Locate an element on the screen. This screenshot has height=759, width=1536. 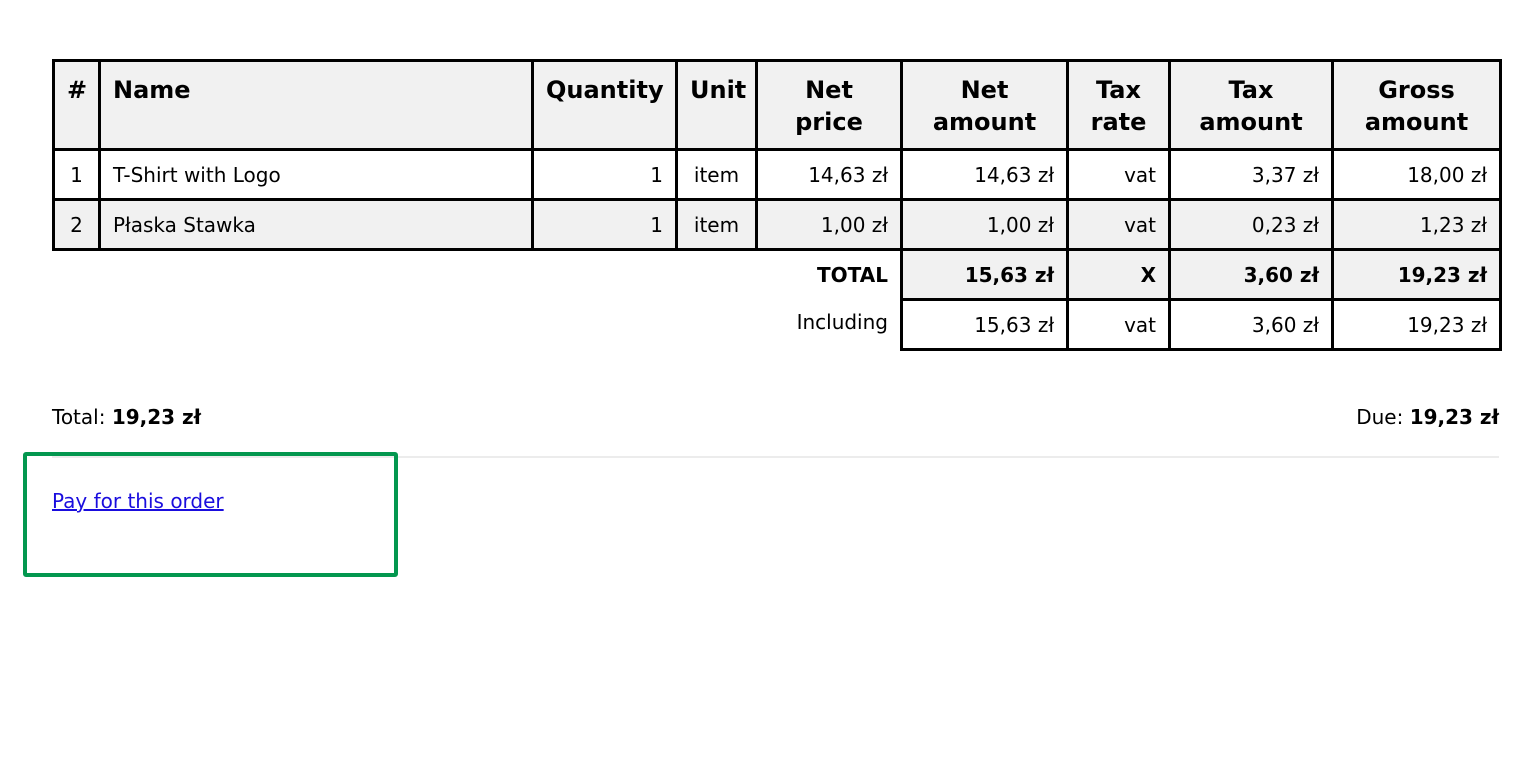
total-label: TOTAL is located at coordinates (477, 274).